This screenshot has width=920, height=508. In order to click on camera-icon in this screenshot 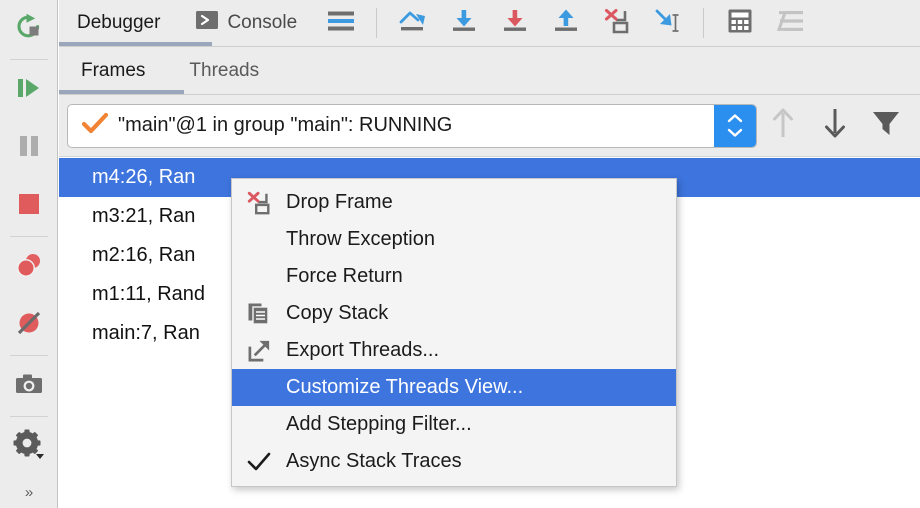, I will do `click(29, 386)`.